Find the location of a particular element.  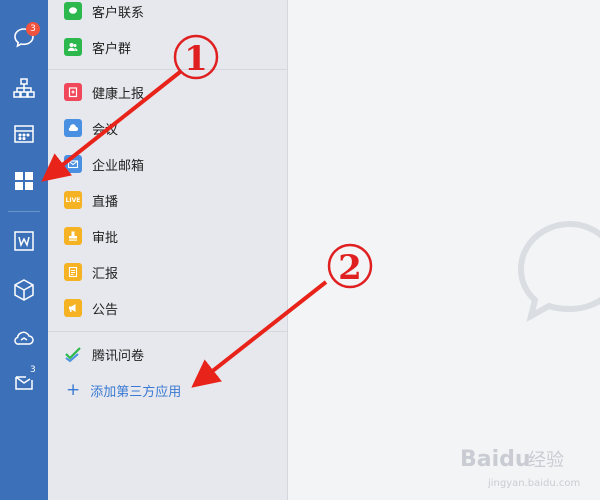

app-item-live: LIVE 直播 is located at coordinates (168, 200).